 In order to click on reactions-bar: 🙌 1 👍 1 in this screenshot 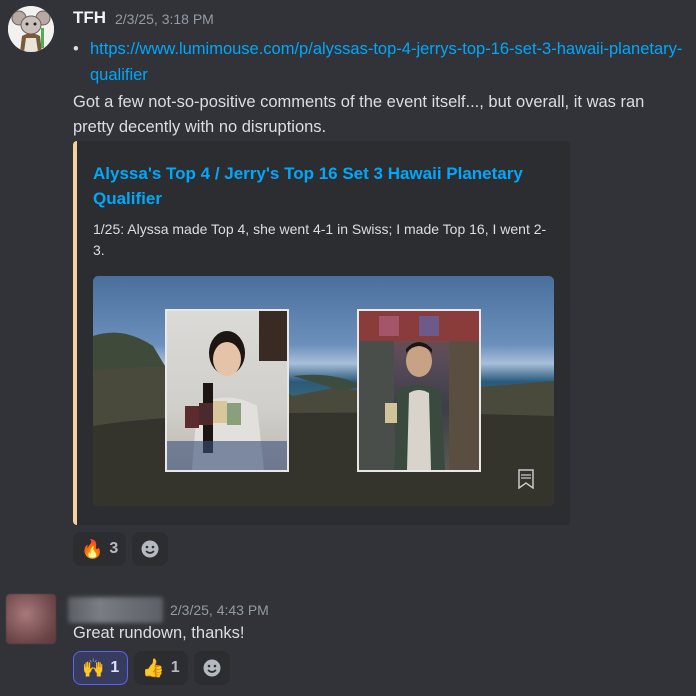, I will do `click(151, 668)`.